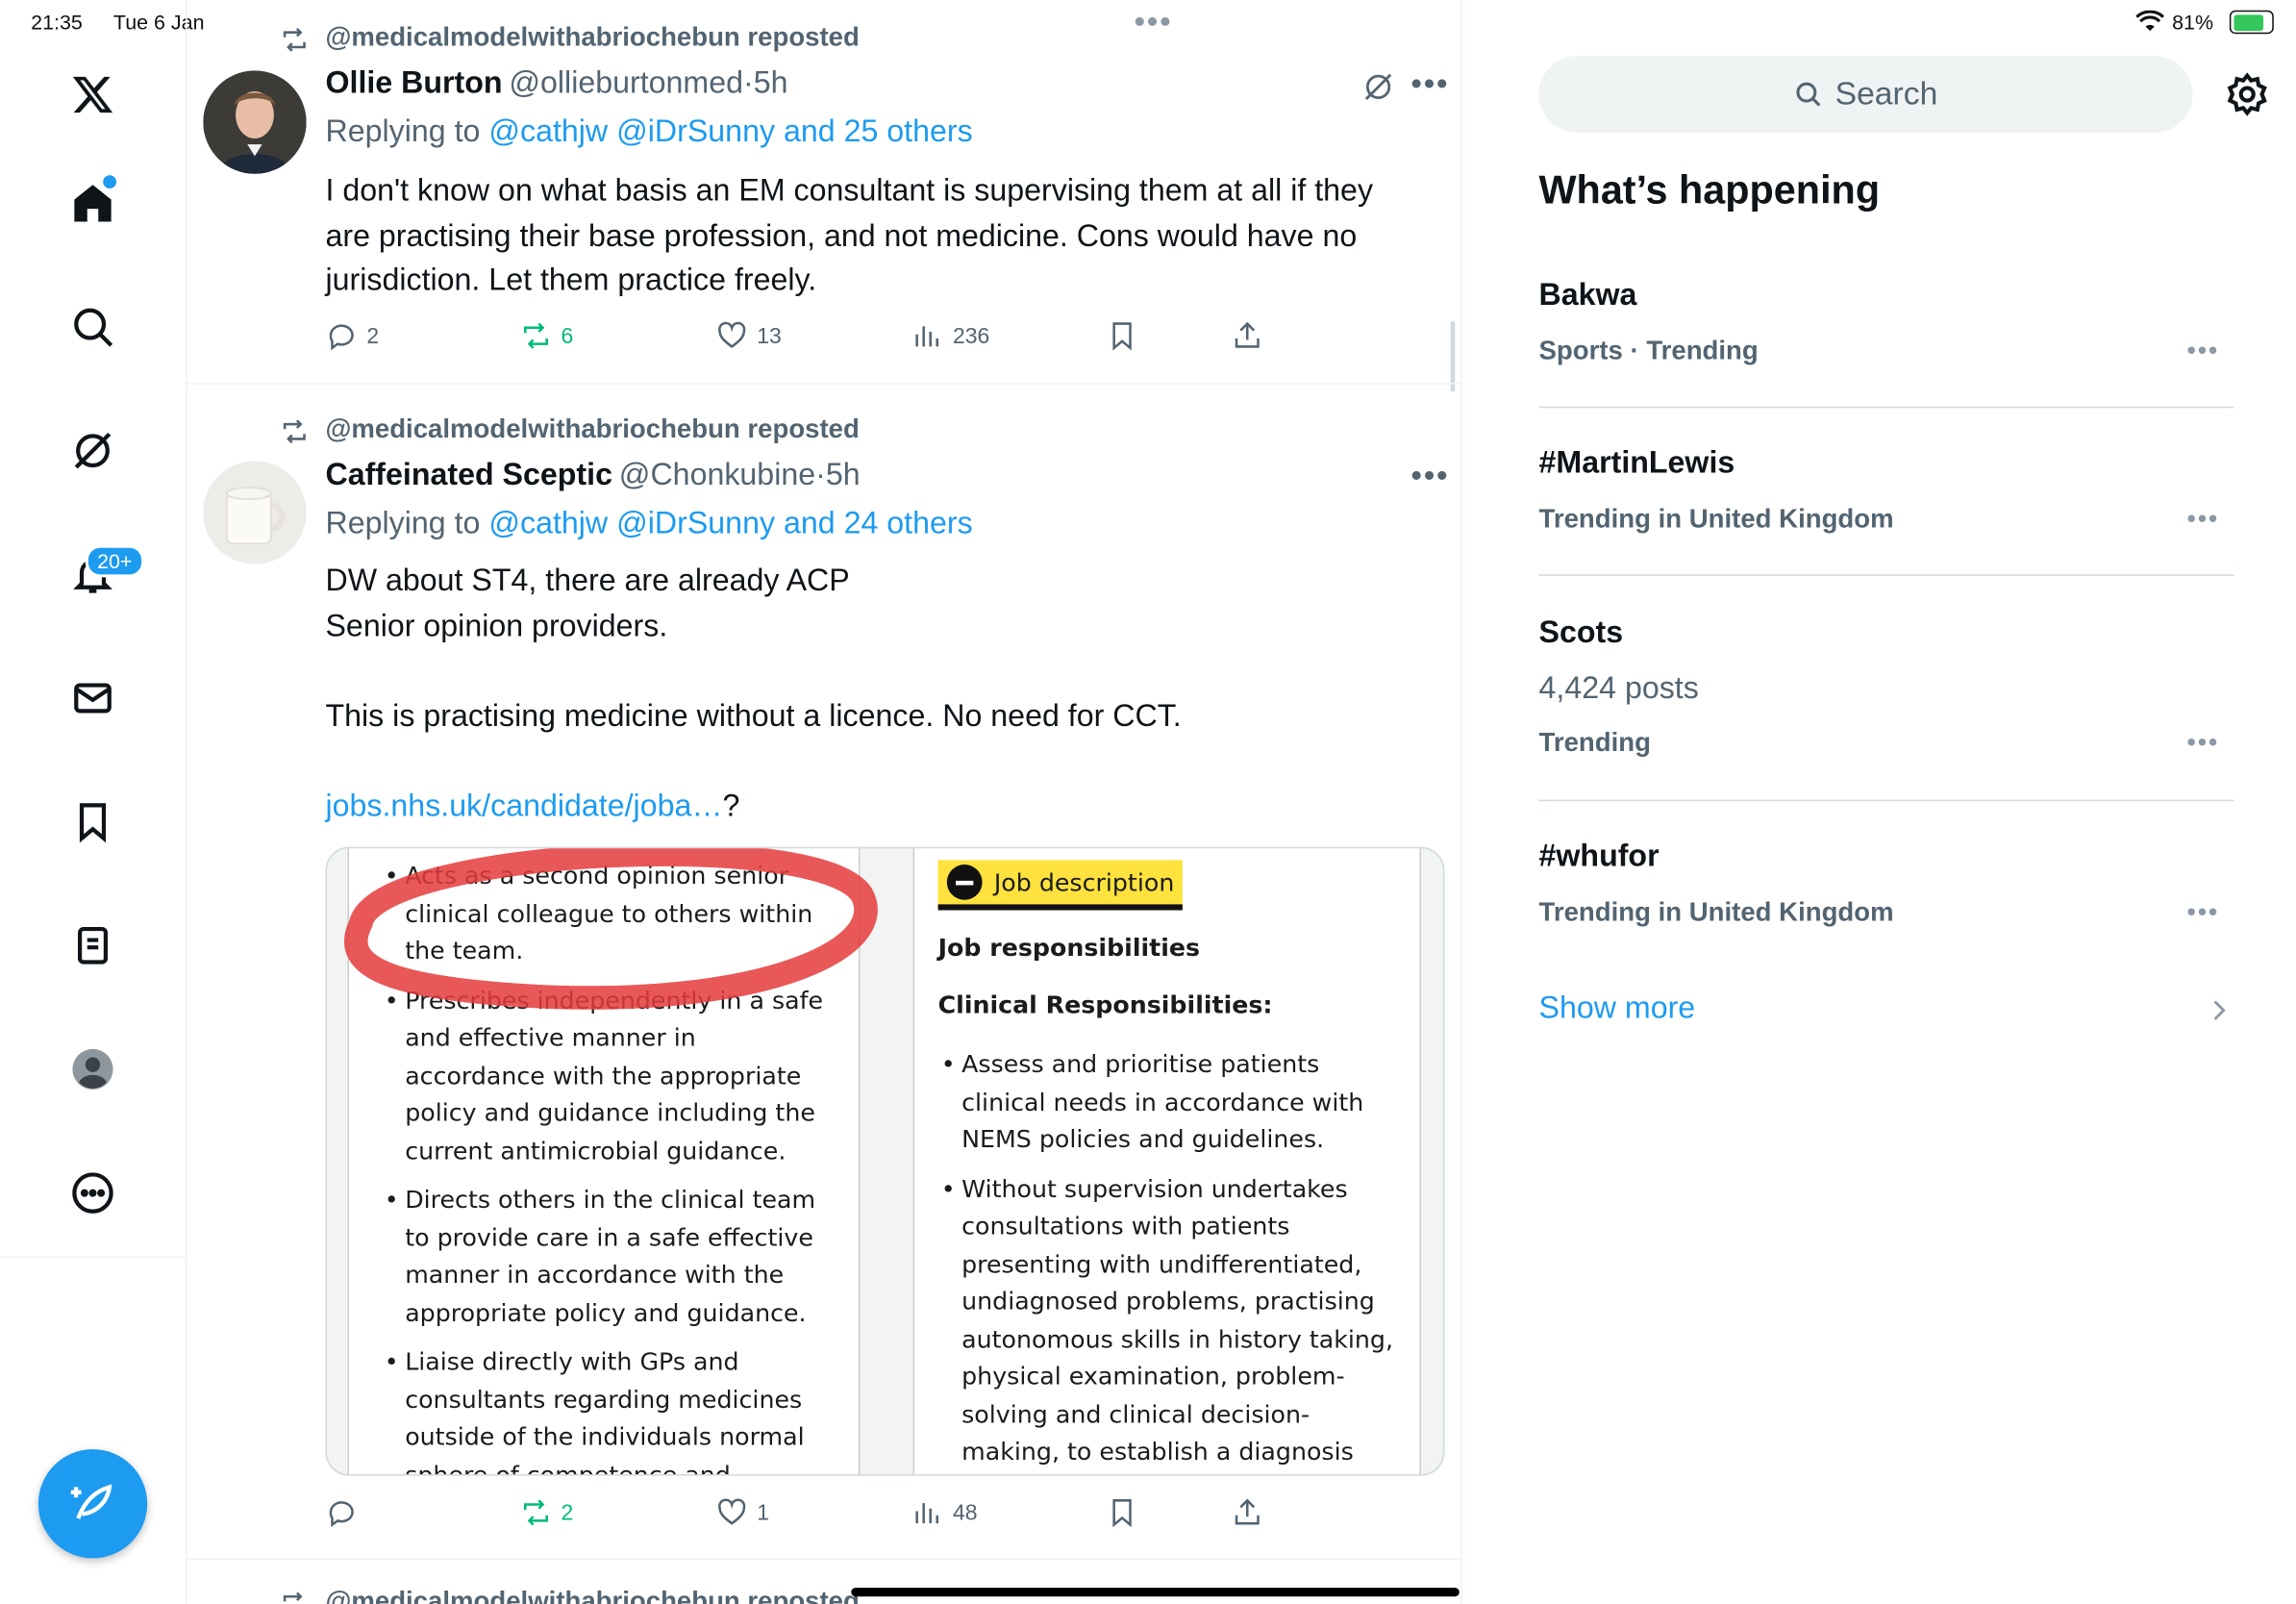 The height and width of the screenshot is (1604, 2296). Describe the element at coordinates (109, 182) in the screenshot. I see `home-dot` at that location.